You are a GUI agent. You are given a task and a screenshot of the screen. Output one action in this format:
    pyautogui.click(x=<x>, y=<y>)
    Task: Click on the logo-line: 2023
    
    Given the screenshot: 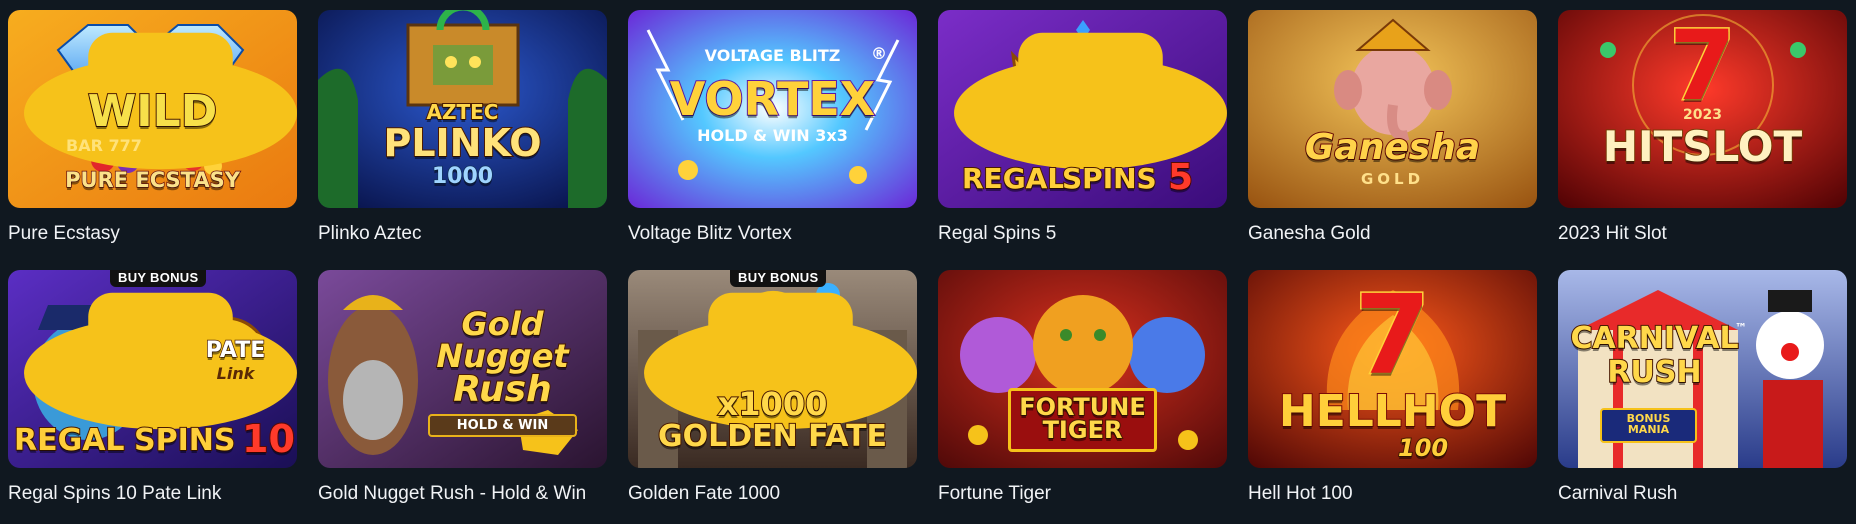 What is the action you would take?
    pyautogui.click(x=1702, y=115)
    